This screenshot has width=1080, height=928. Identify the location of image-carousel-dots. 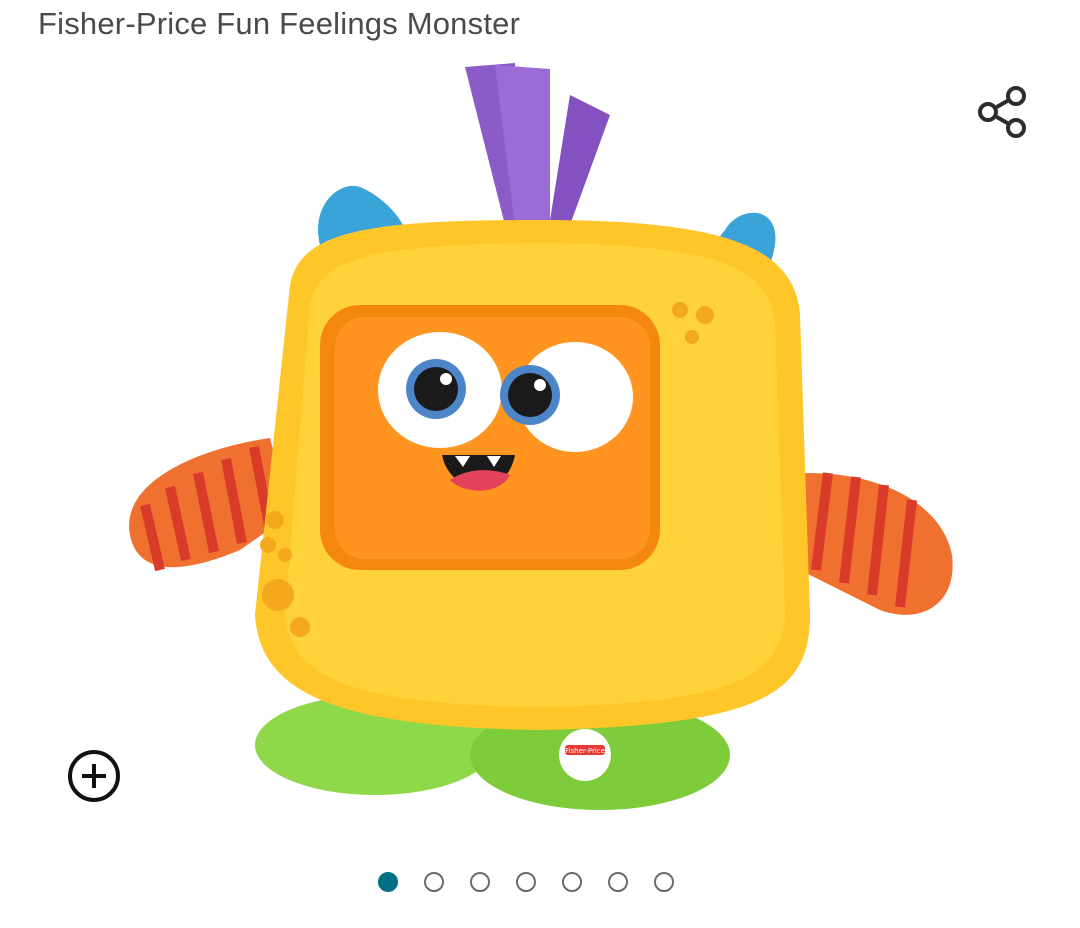
(526, 886).